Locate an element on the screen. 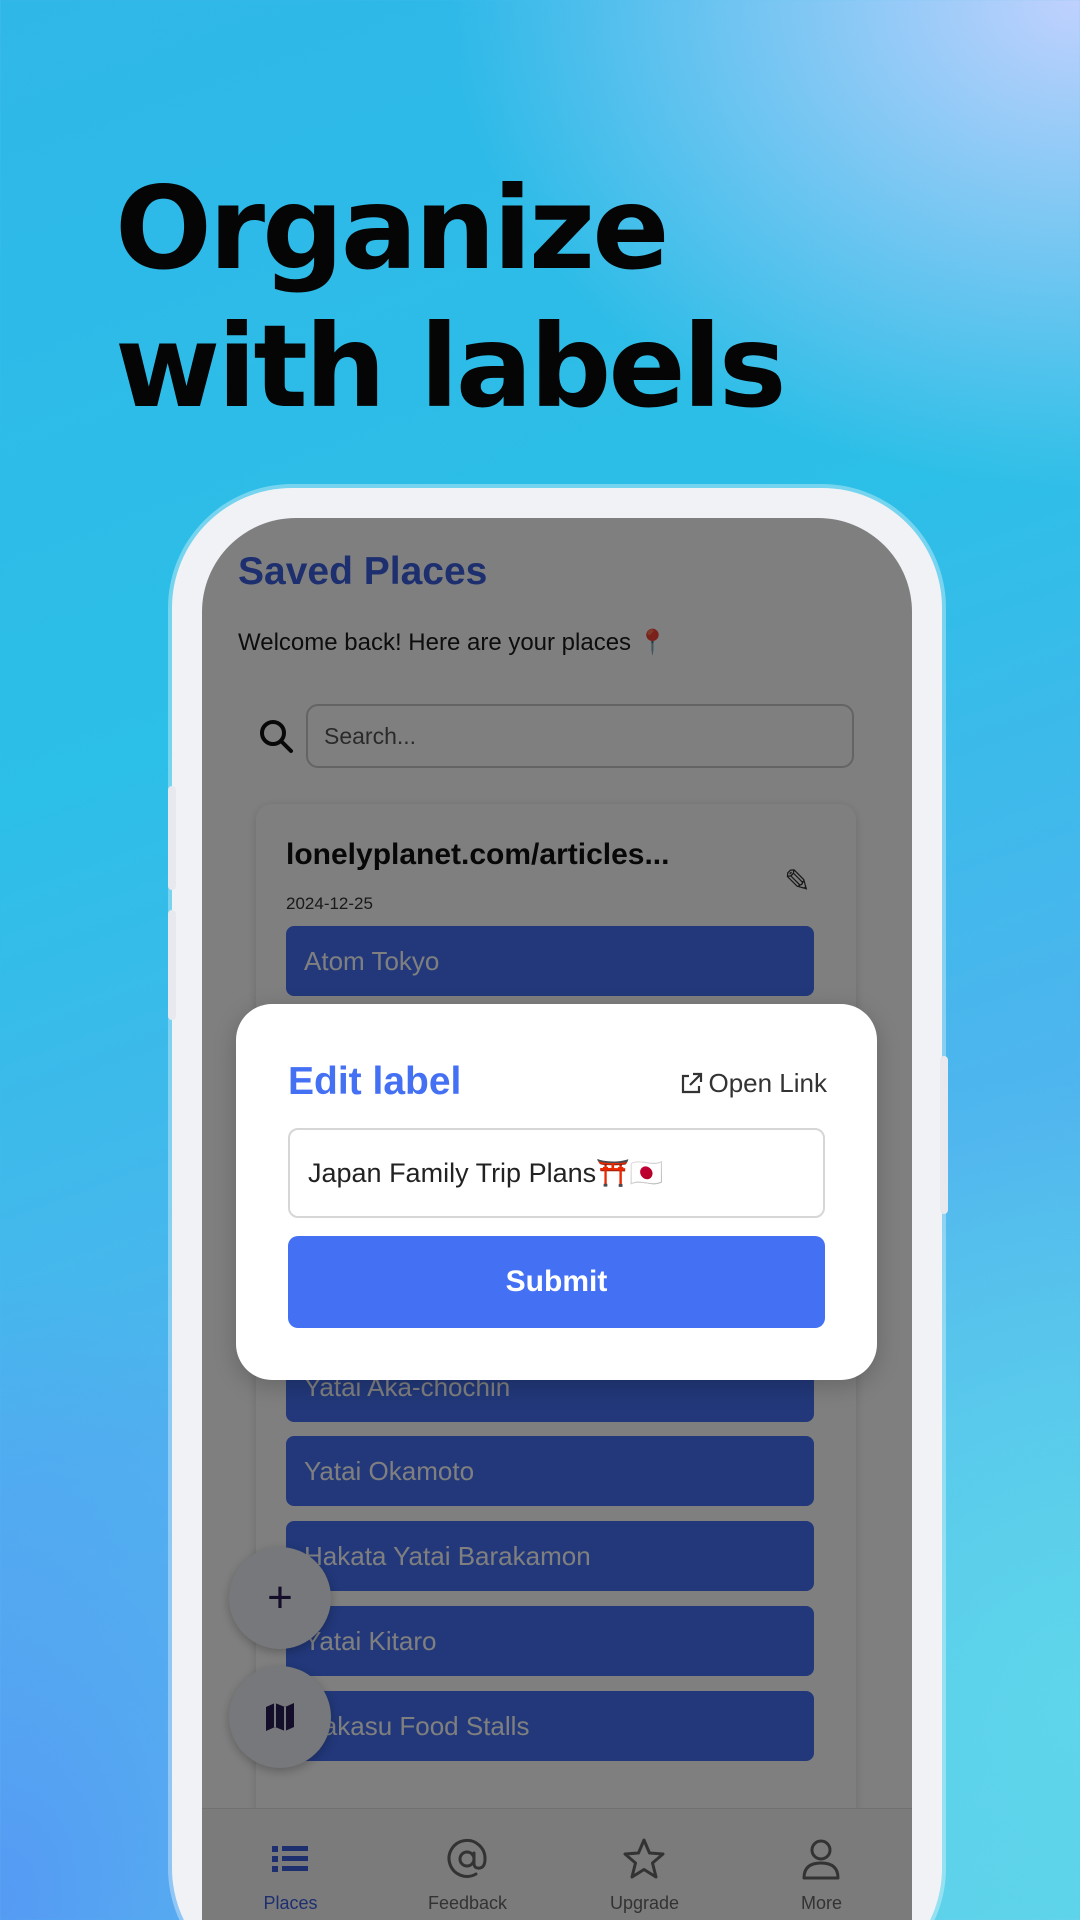 The width and height of the screenshot is (1080, 1920). dialog-title: Edit label is located at coordinates (375, 1081).